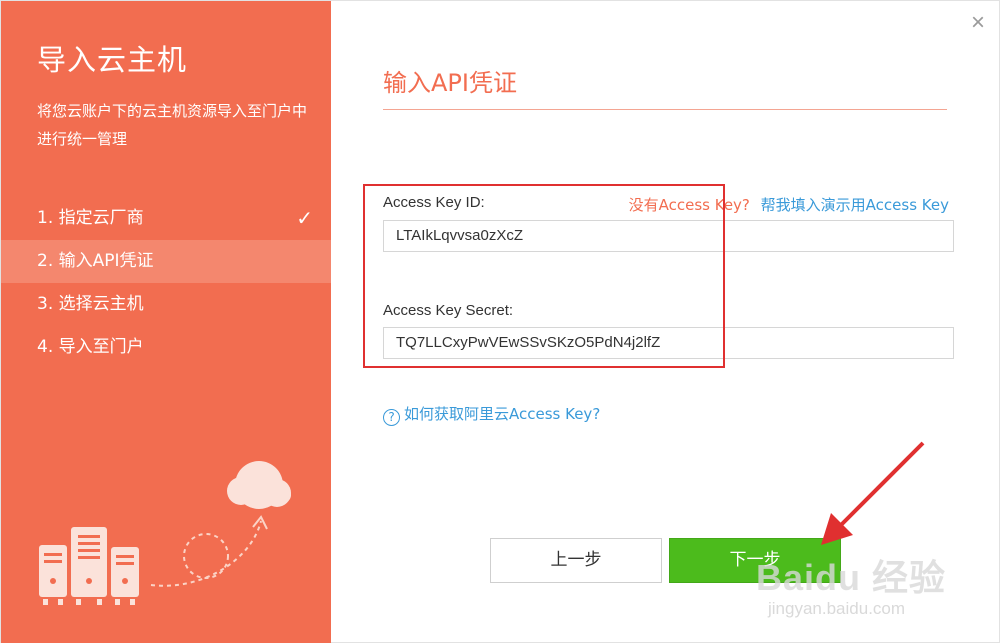 The image size is (1000, 643). What do you see at coordinates (90, 347) in the screenshot?
I see `step-label: 4. 导入至门户` at bounding box center [90, 347].